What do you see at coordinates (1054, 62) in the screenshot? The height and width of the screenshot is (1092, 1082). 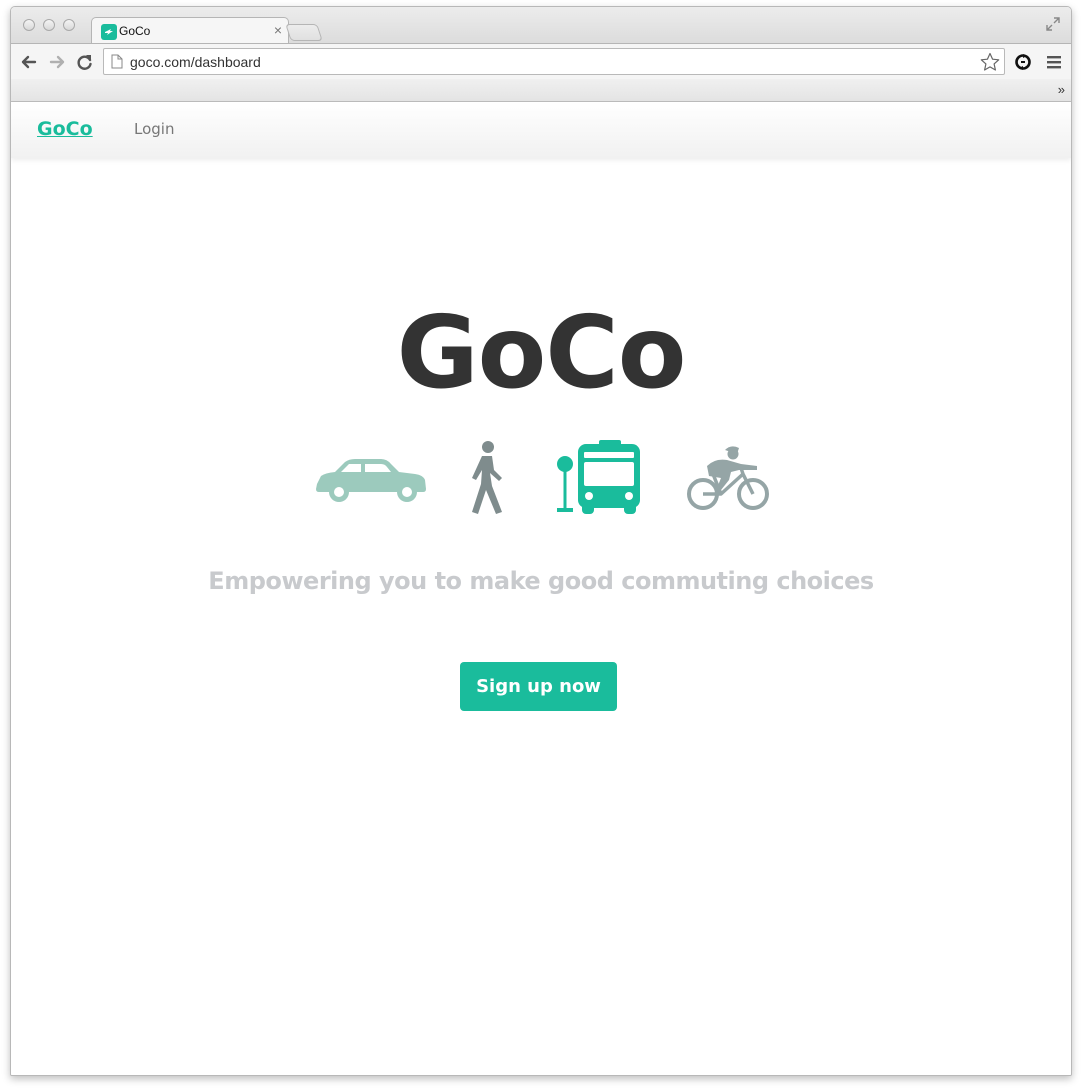 I see `menu-icon` at bounding box center [1054, 62].